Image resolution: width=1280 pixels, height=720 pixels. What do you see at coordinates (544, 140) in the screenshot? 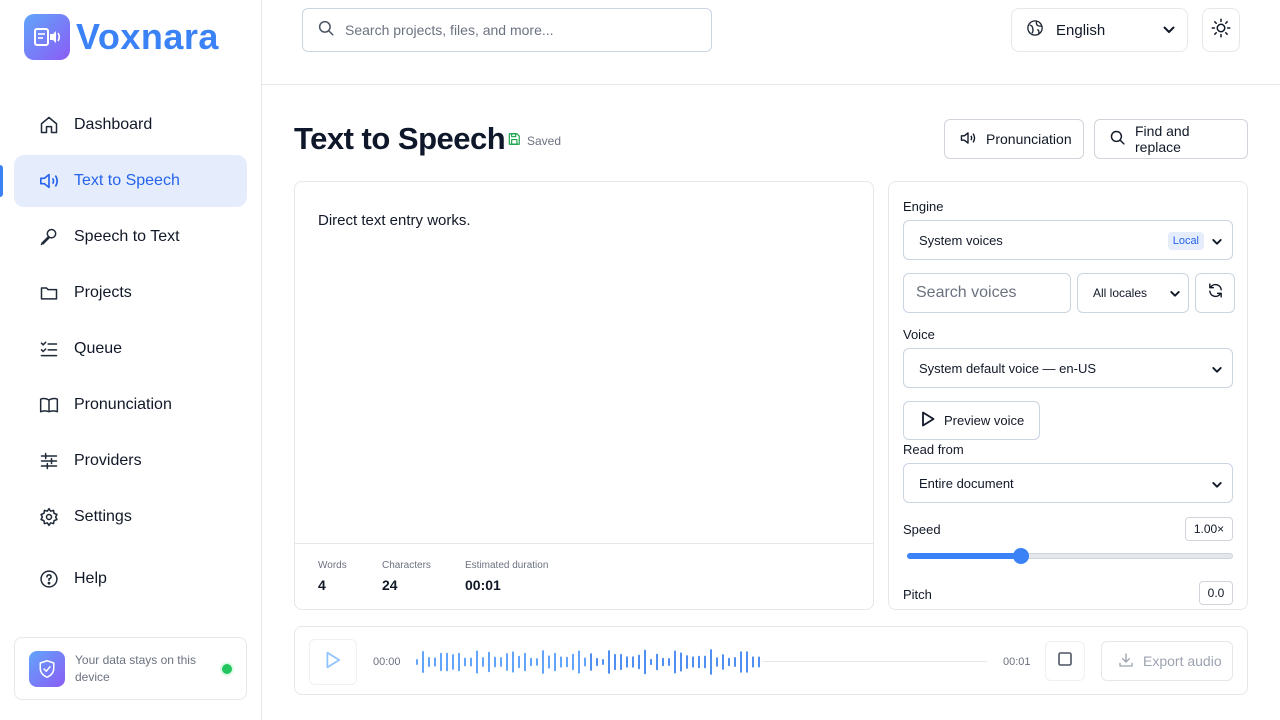
I see `saved-label: Saved` at bounding box center [544, 140].